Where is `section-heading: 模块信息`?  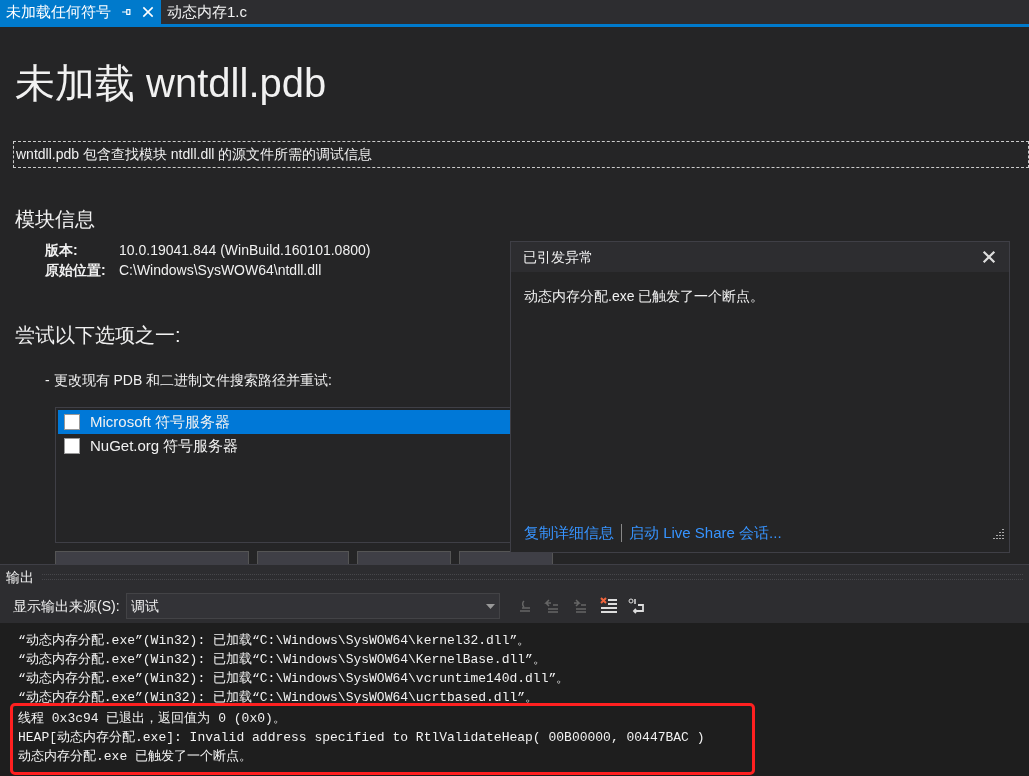 section-heading: 模块信息 is located at coordinates (55, 219).